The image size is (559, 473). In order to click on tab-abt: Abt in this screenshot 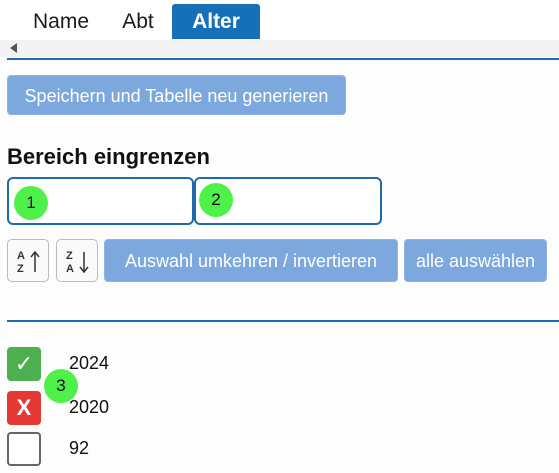, I will do `click(138, 21)`.